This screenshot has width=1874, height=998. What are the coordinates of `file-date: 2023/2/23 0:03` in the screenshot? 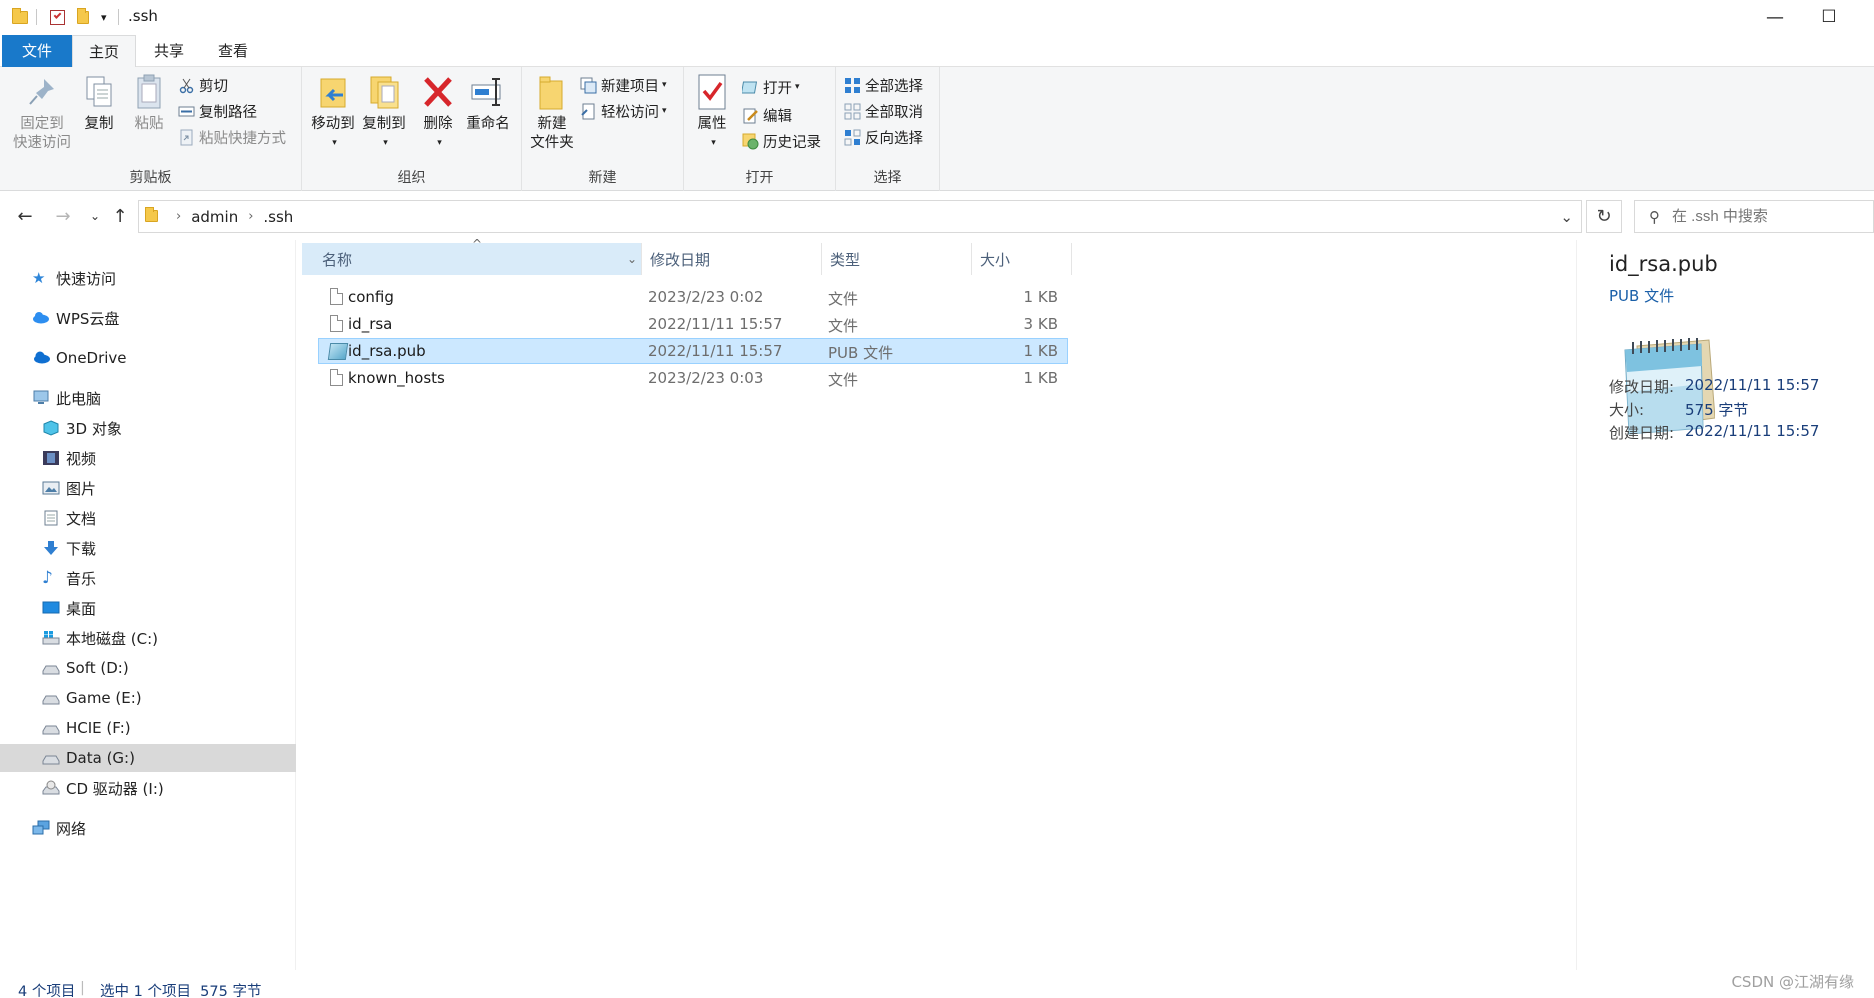 It's located at (706, 378).